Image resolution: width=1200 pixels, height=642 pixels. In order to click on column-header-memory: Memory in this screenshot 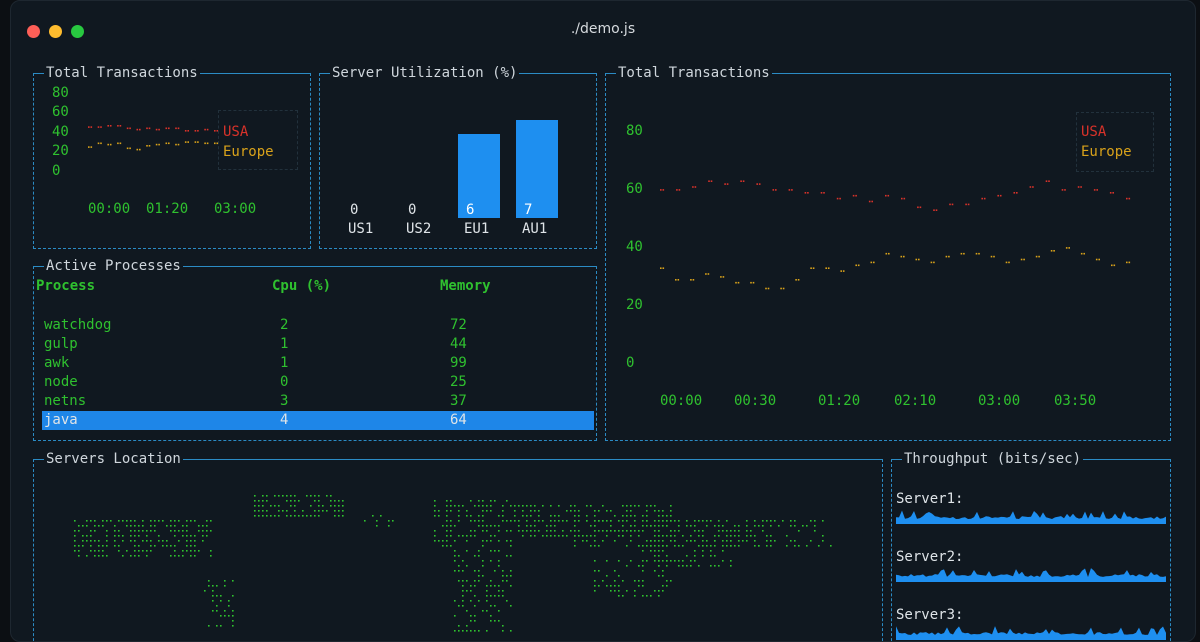, I will do `click(465, 286)`.